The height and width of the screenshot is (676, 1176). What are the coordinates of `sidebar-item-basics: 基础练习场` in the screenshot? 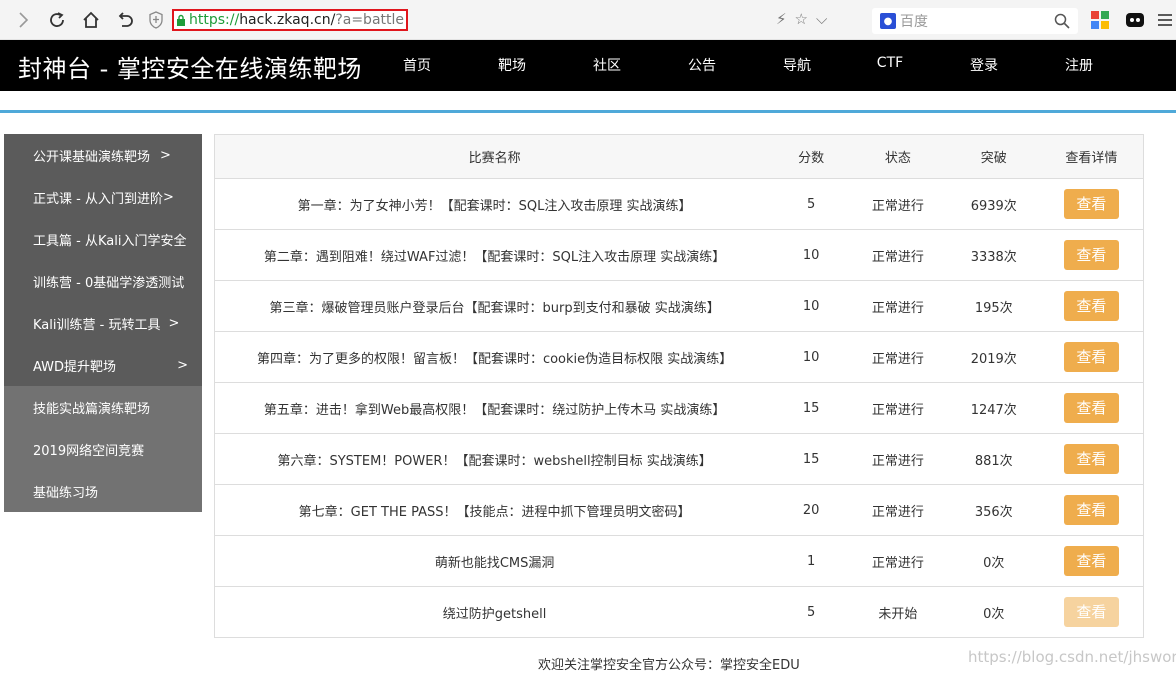 It's located at (103, 491).